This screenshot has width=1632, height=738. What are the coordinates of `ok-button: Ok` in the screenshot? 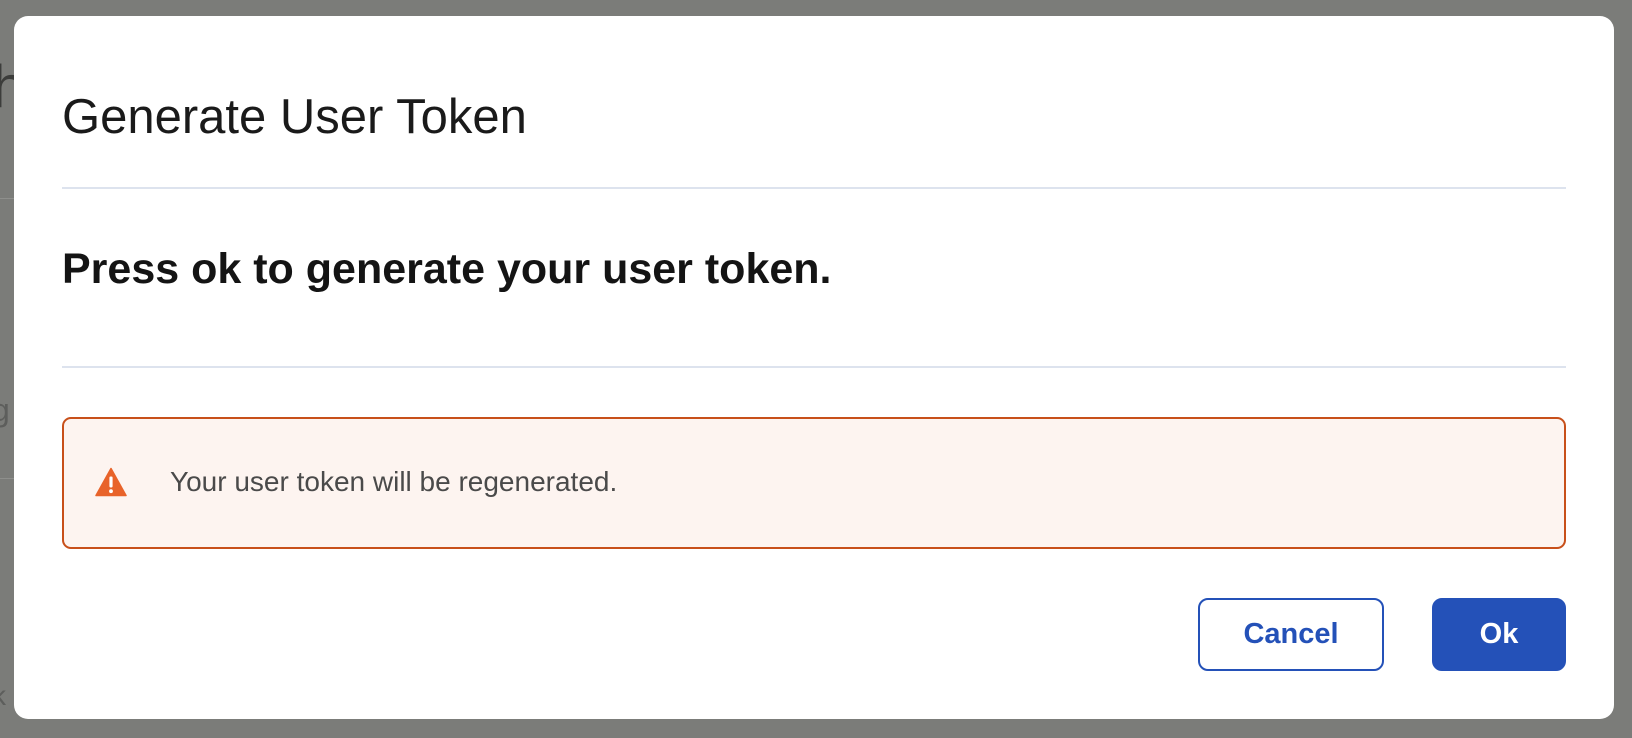 It's located at (1499, 634).